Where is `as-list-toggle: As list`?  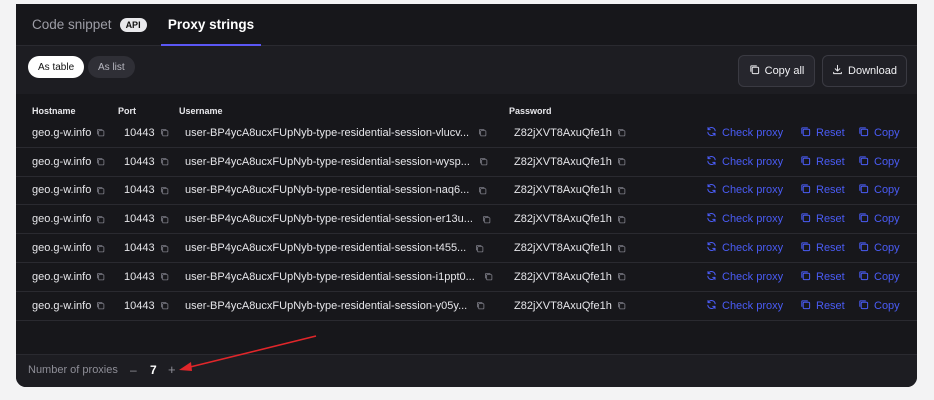
as-list-toggle: As list is located at coordinates (111, 67).